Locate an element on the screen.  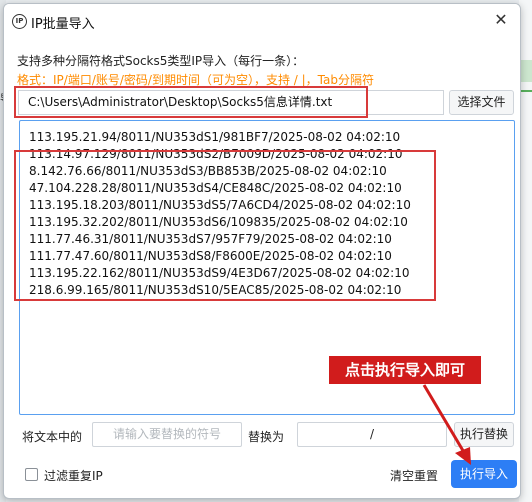
background-green-block is located at coordinates (526, 71).